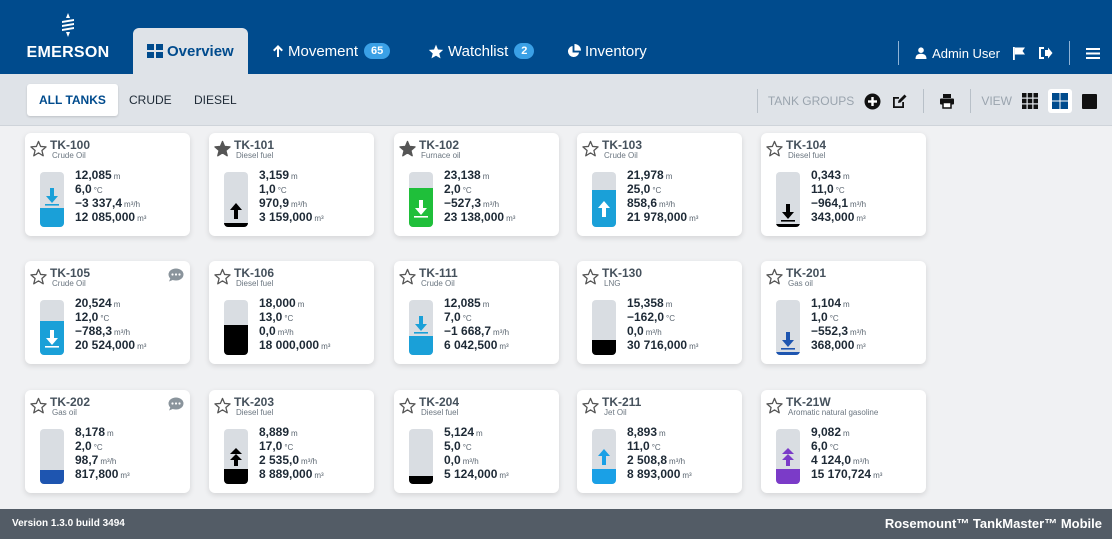  I want to click on flow-row: 2 508,8 m³/h, so click(659, 461).